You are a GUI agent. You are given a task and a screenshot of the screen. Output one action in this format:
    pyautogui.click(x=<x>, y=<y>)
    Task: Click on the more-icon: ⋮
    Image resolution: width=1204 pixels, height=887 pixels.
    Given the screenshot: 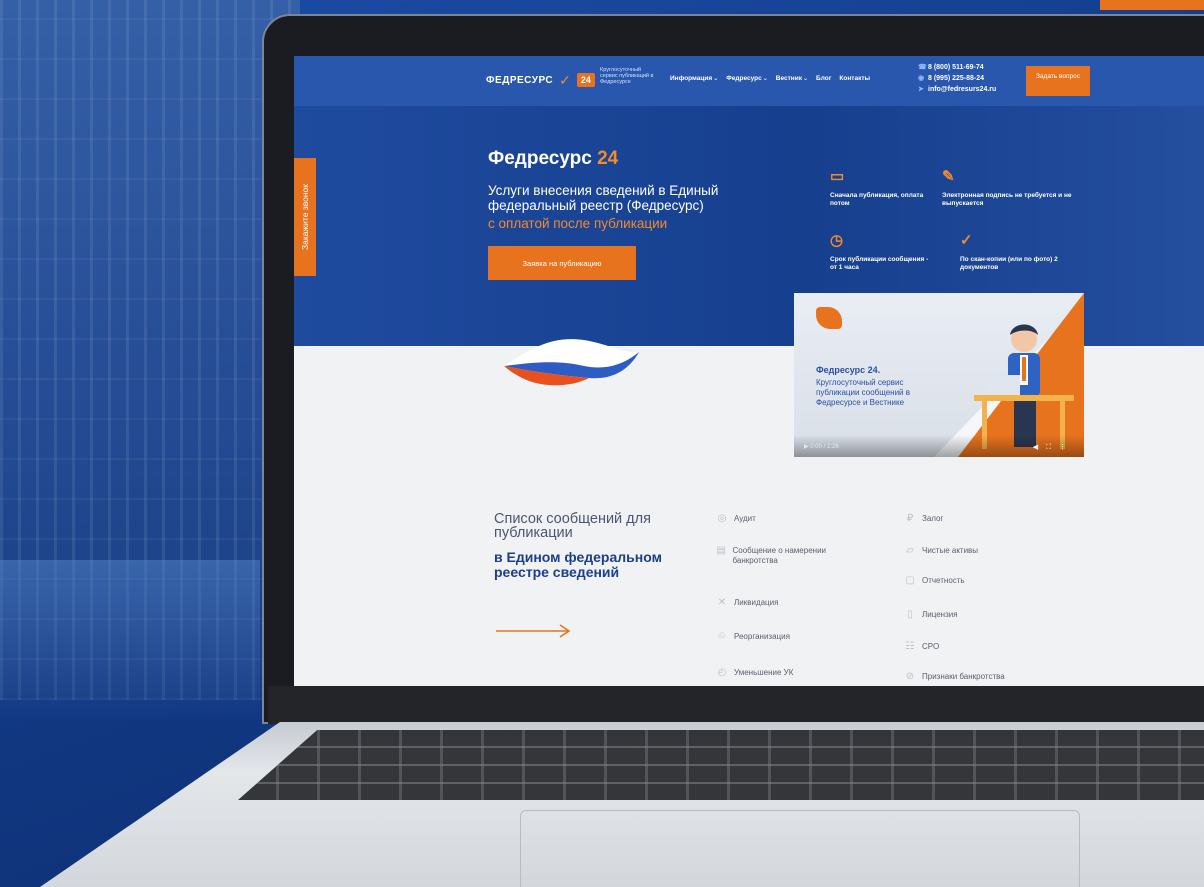 What is the action you would take?
    pyautogui.click(x=1066, y=447)
    